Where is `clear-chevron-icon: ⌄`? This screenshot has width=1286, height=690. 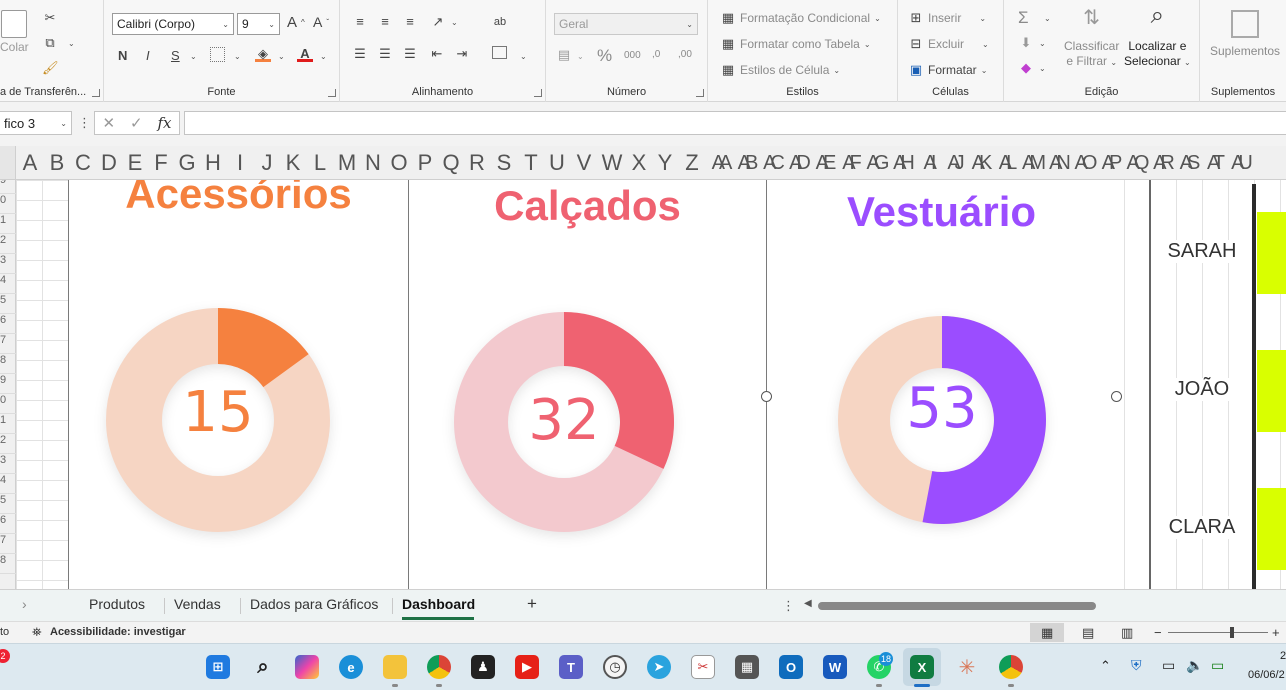 clear-chevron-icon: ⌄ is located at coordinates (1042, 68).